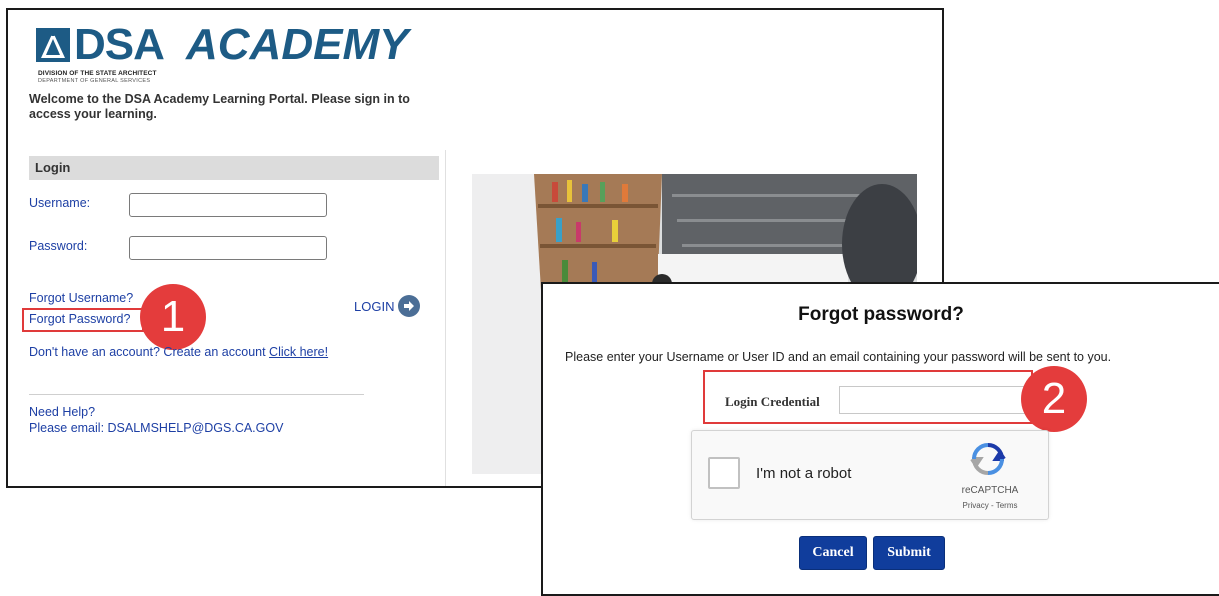 Image resolution: width=1219 pixels, height=596 pixels. What do you see at coordinates (53, 167) in the screenshot?
I see `login-panel-title: Login` at bounding box center [53, 167].